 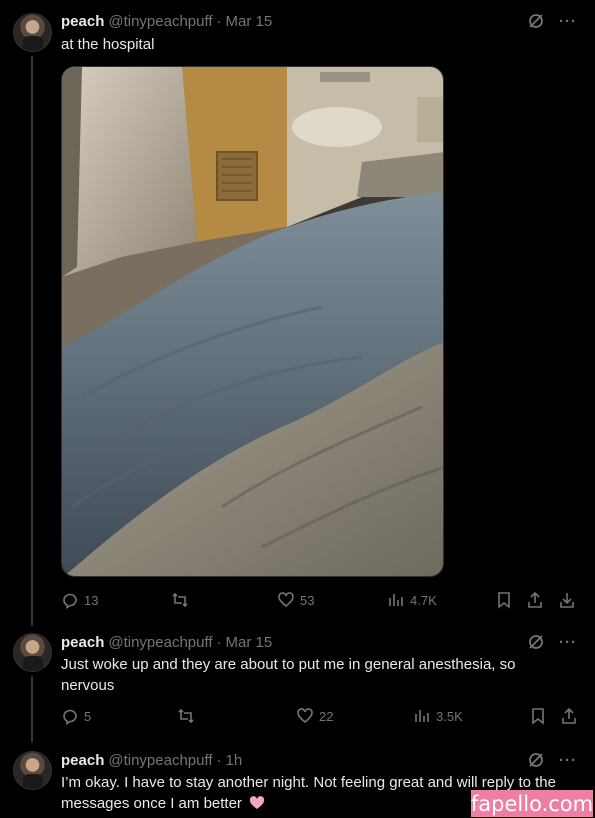 I want to click on tweet-date: 1h, so click(x=234, y=760).